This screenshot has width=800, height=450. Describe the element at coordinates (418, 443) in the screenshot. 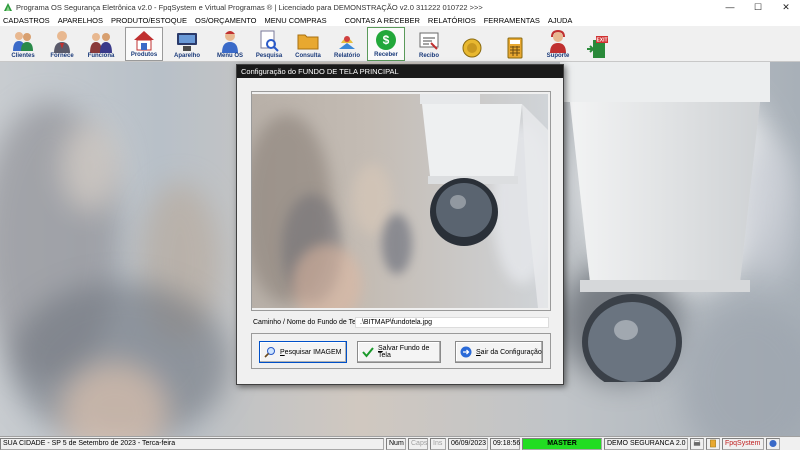

I see `status-caps-lock: Caps` at that location.